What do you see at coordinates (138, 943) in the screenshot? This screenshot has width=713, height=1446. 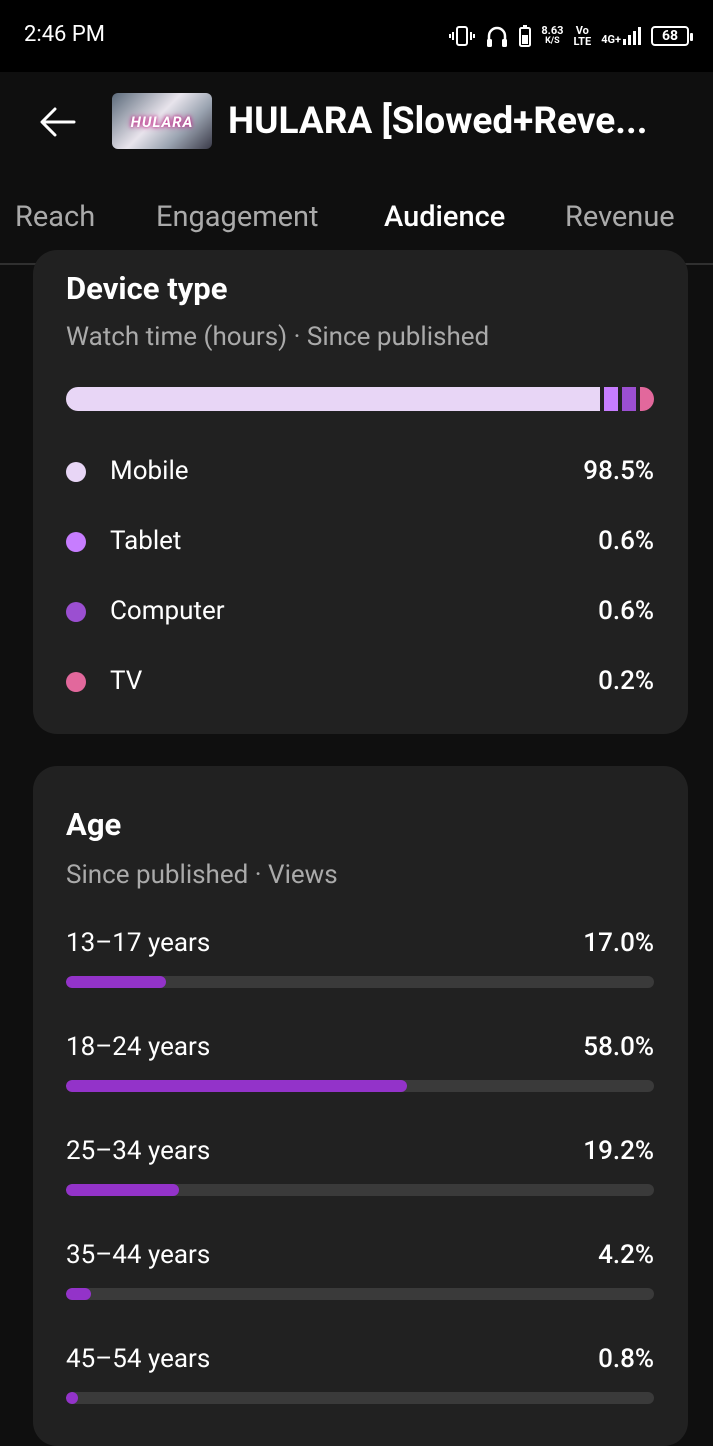 I see `age-label: 13–17 years` at bounding box center [138, 943].